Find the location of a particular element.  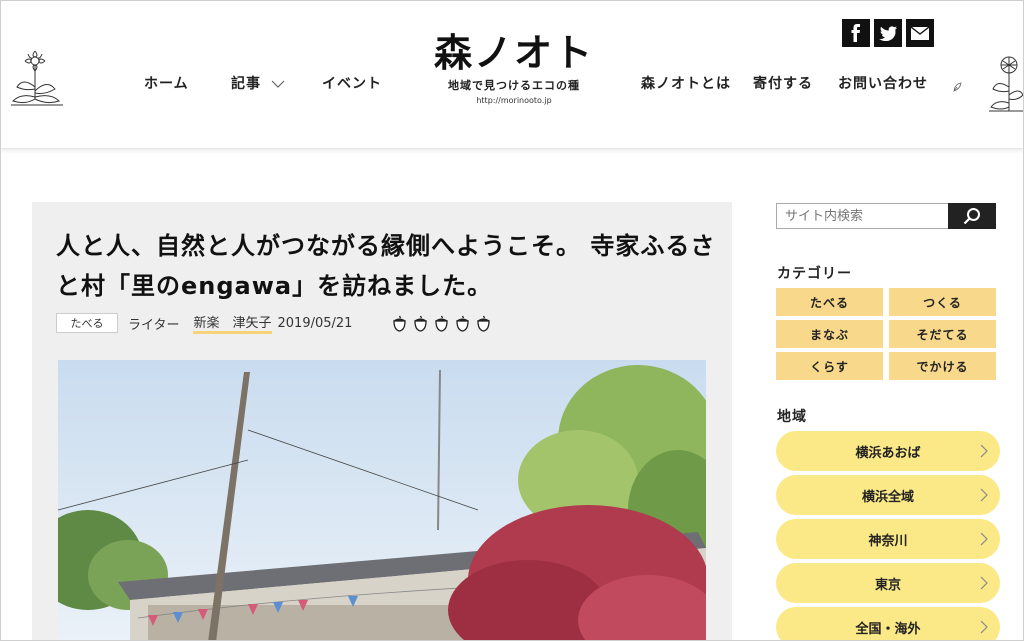

writer-name-link: 新楽 津矢子 is located at coordinates (232, 323).